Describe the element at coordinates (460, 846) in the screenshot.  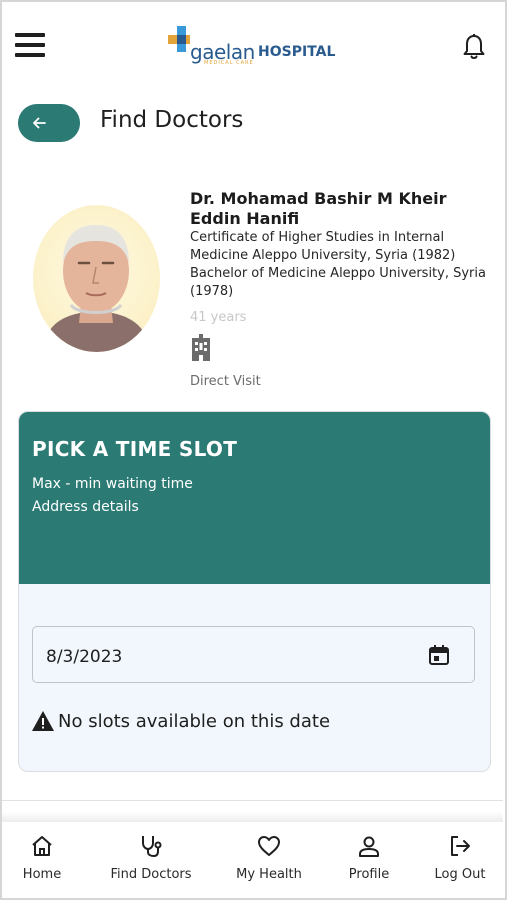
I see `logout-icon` at that location.